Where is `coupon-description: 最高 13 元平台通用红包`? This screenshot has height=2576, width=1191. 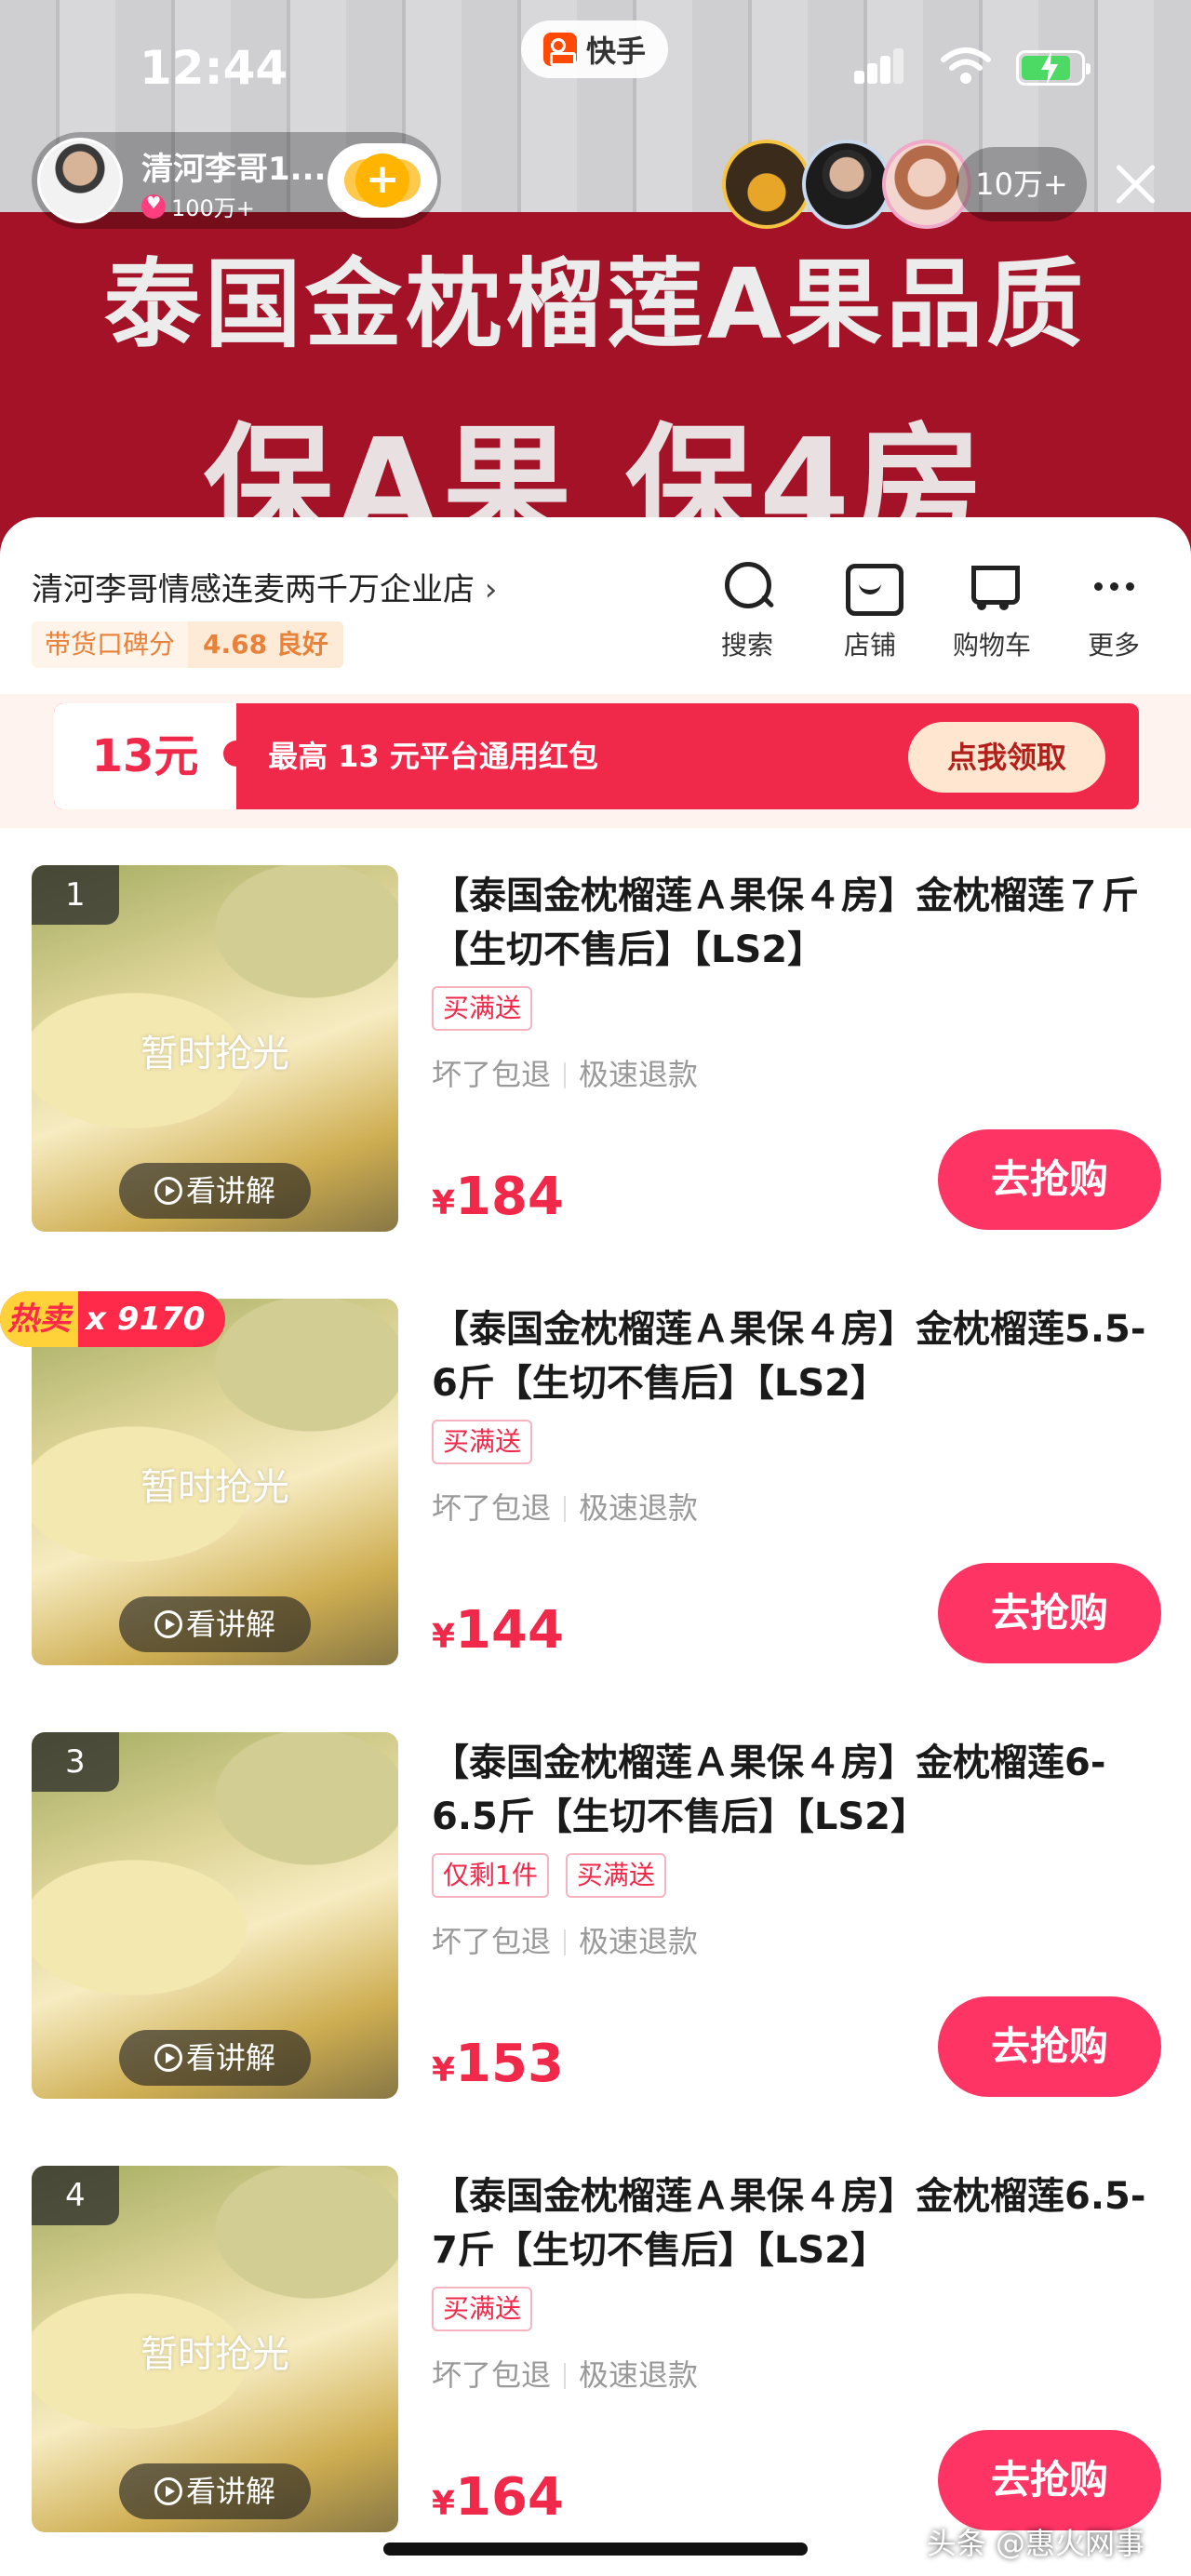 coupon-description: 最高 13 元平台通用红包 is located at coordinates (433, 756).